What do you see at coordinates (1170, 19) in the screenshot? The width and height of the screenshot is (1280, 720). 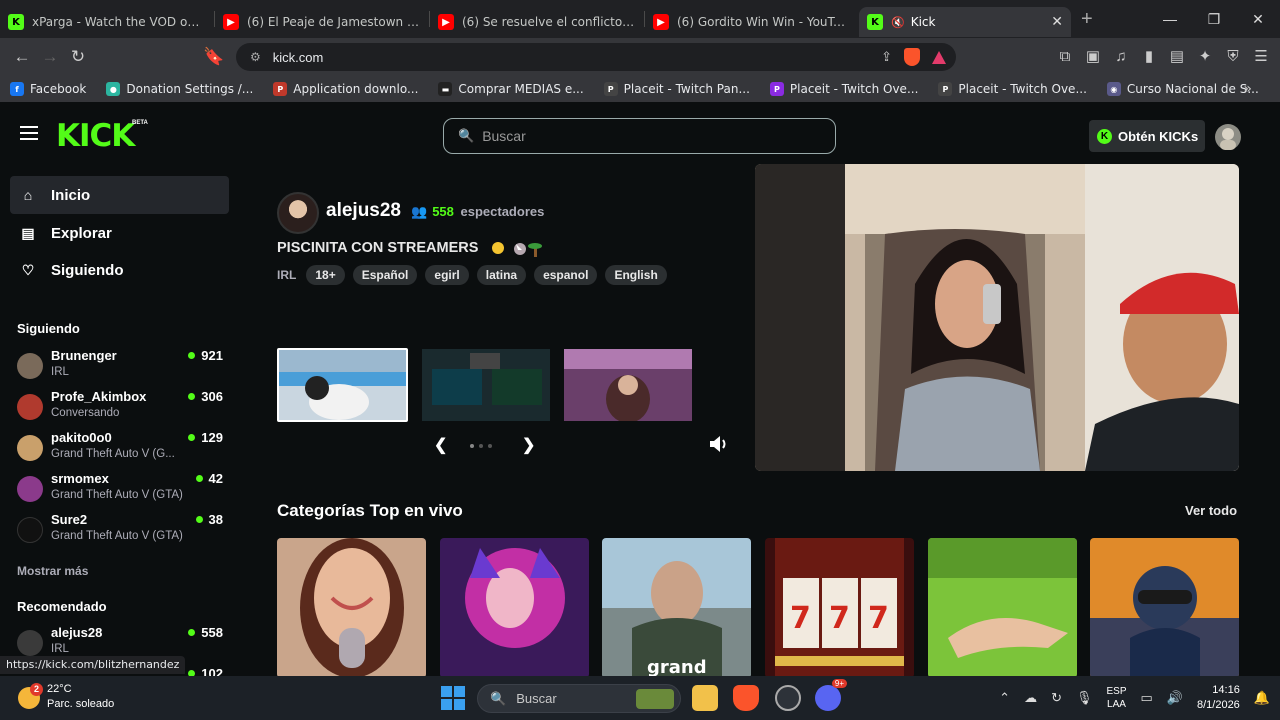 I see `minimize-icon: —` at bounding box center [1170, 19].